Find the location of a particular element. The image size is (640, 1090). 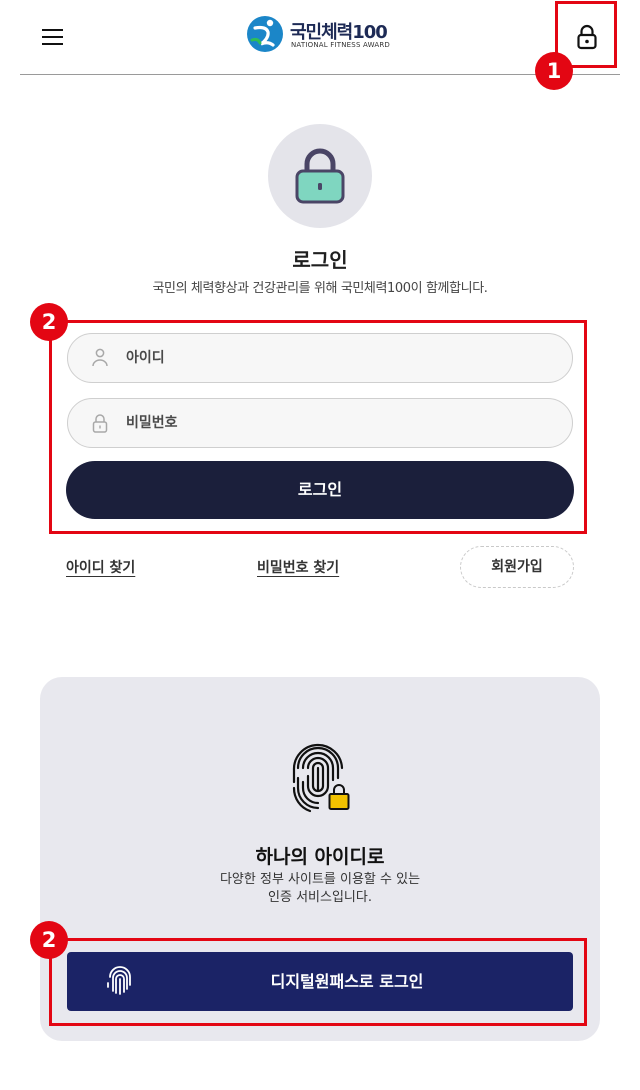

header-divider is located at coordinates (320, 74).